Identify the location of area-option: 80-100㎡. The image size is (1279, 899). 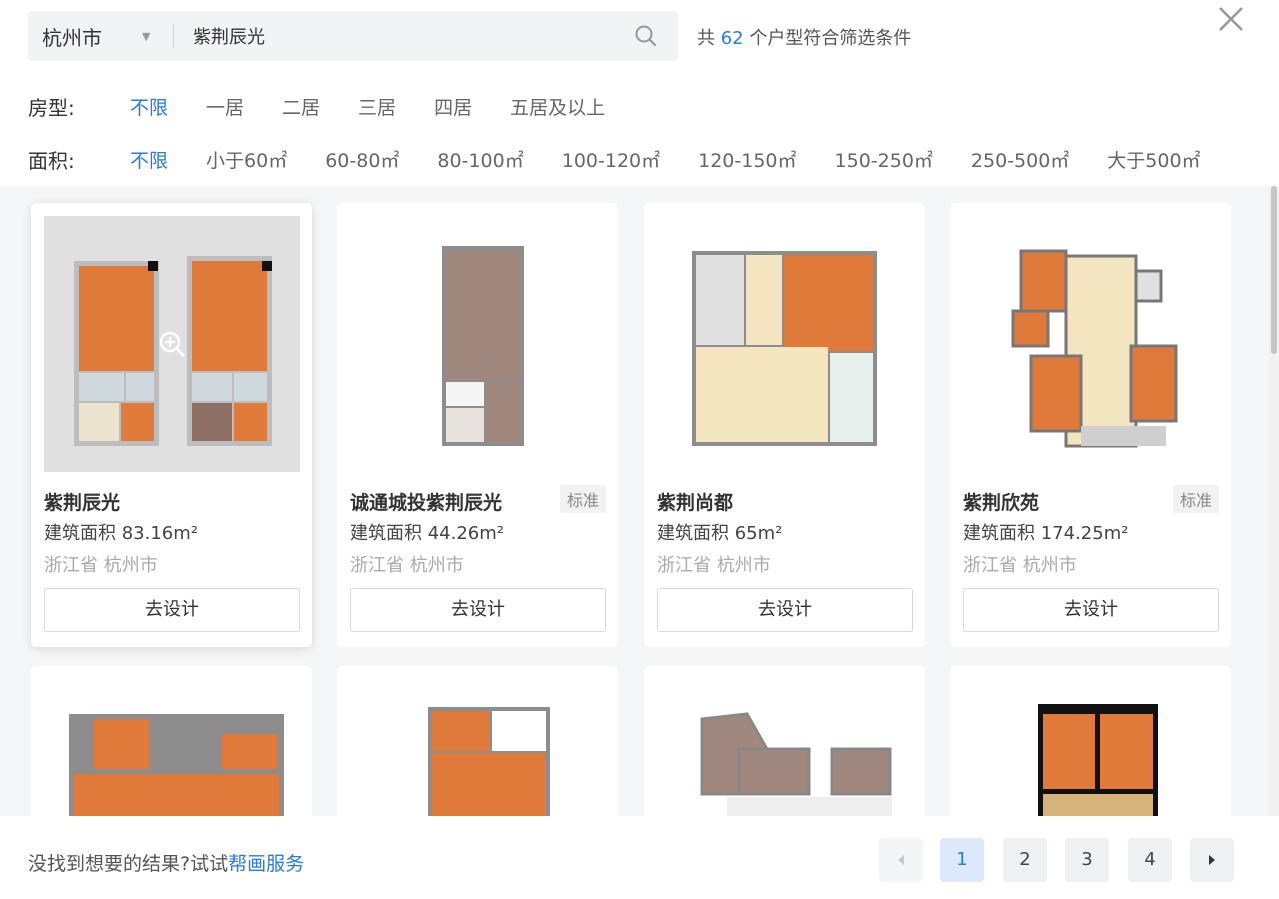
(480, 159).